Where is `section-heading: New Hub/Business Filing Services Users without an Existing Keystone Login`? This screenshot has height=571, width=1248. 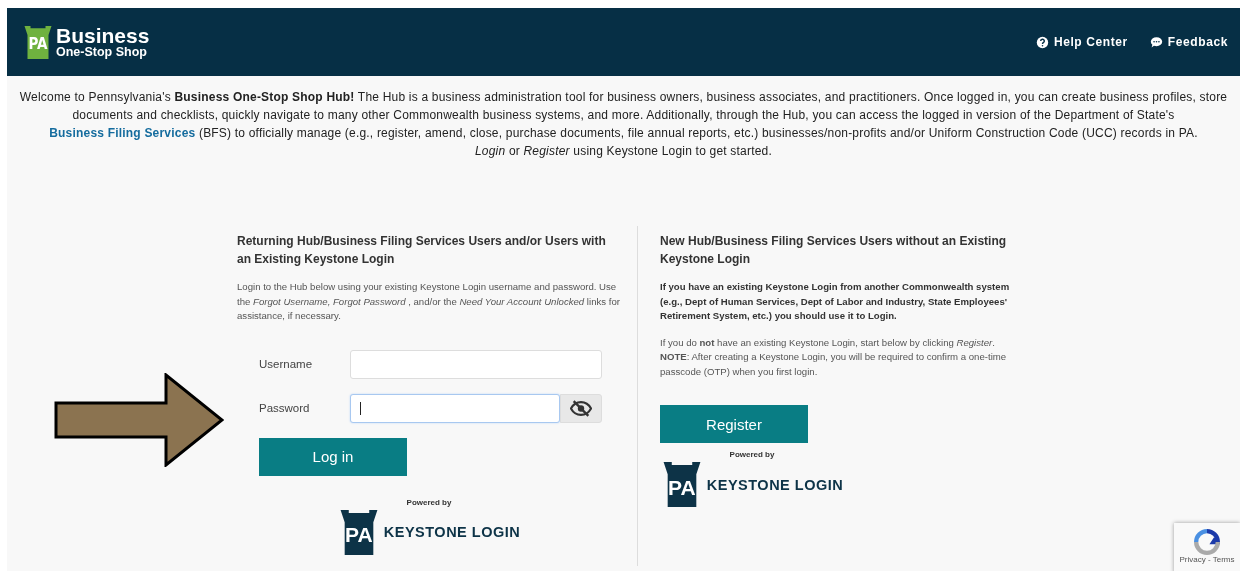 section-heading: New Hub/Business Filing Services Users without an Existing Keystone Login is located at coordinates (834, 250).